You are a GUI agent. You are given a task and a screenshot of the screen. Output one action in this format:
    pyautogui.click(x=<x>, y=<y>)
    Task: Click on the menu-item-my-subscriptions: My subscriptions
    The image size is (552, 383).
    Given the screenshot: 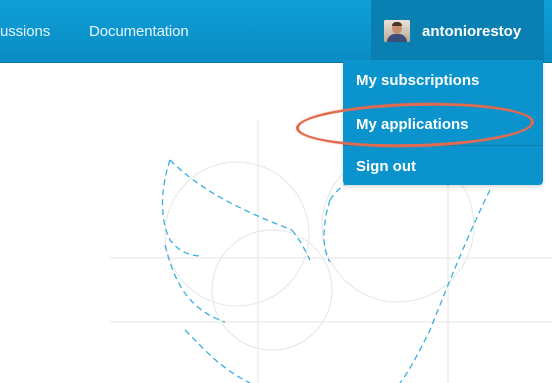 What is the action you would take?
    pyautogui.click(x=443, y=80)
    